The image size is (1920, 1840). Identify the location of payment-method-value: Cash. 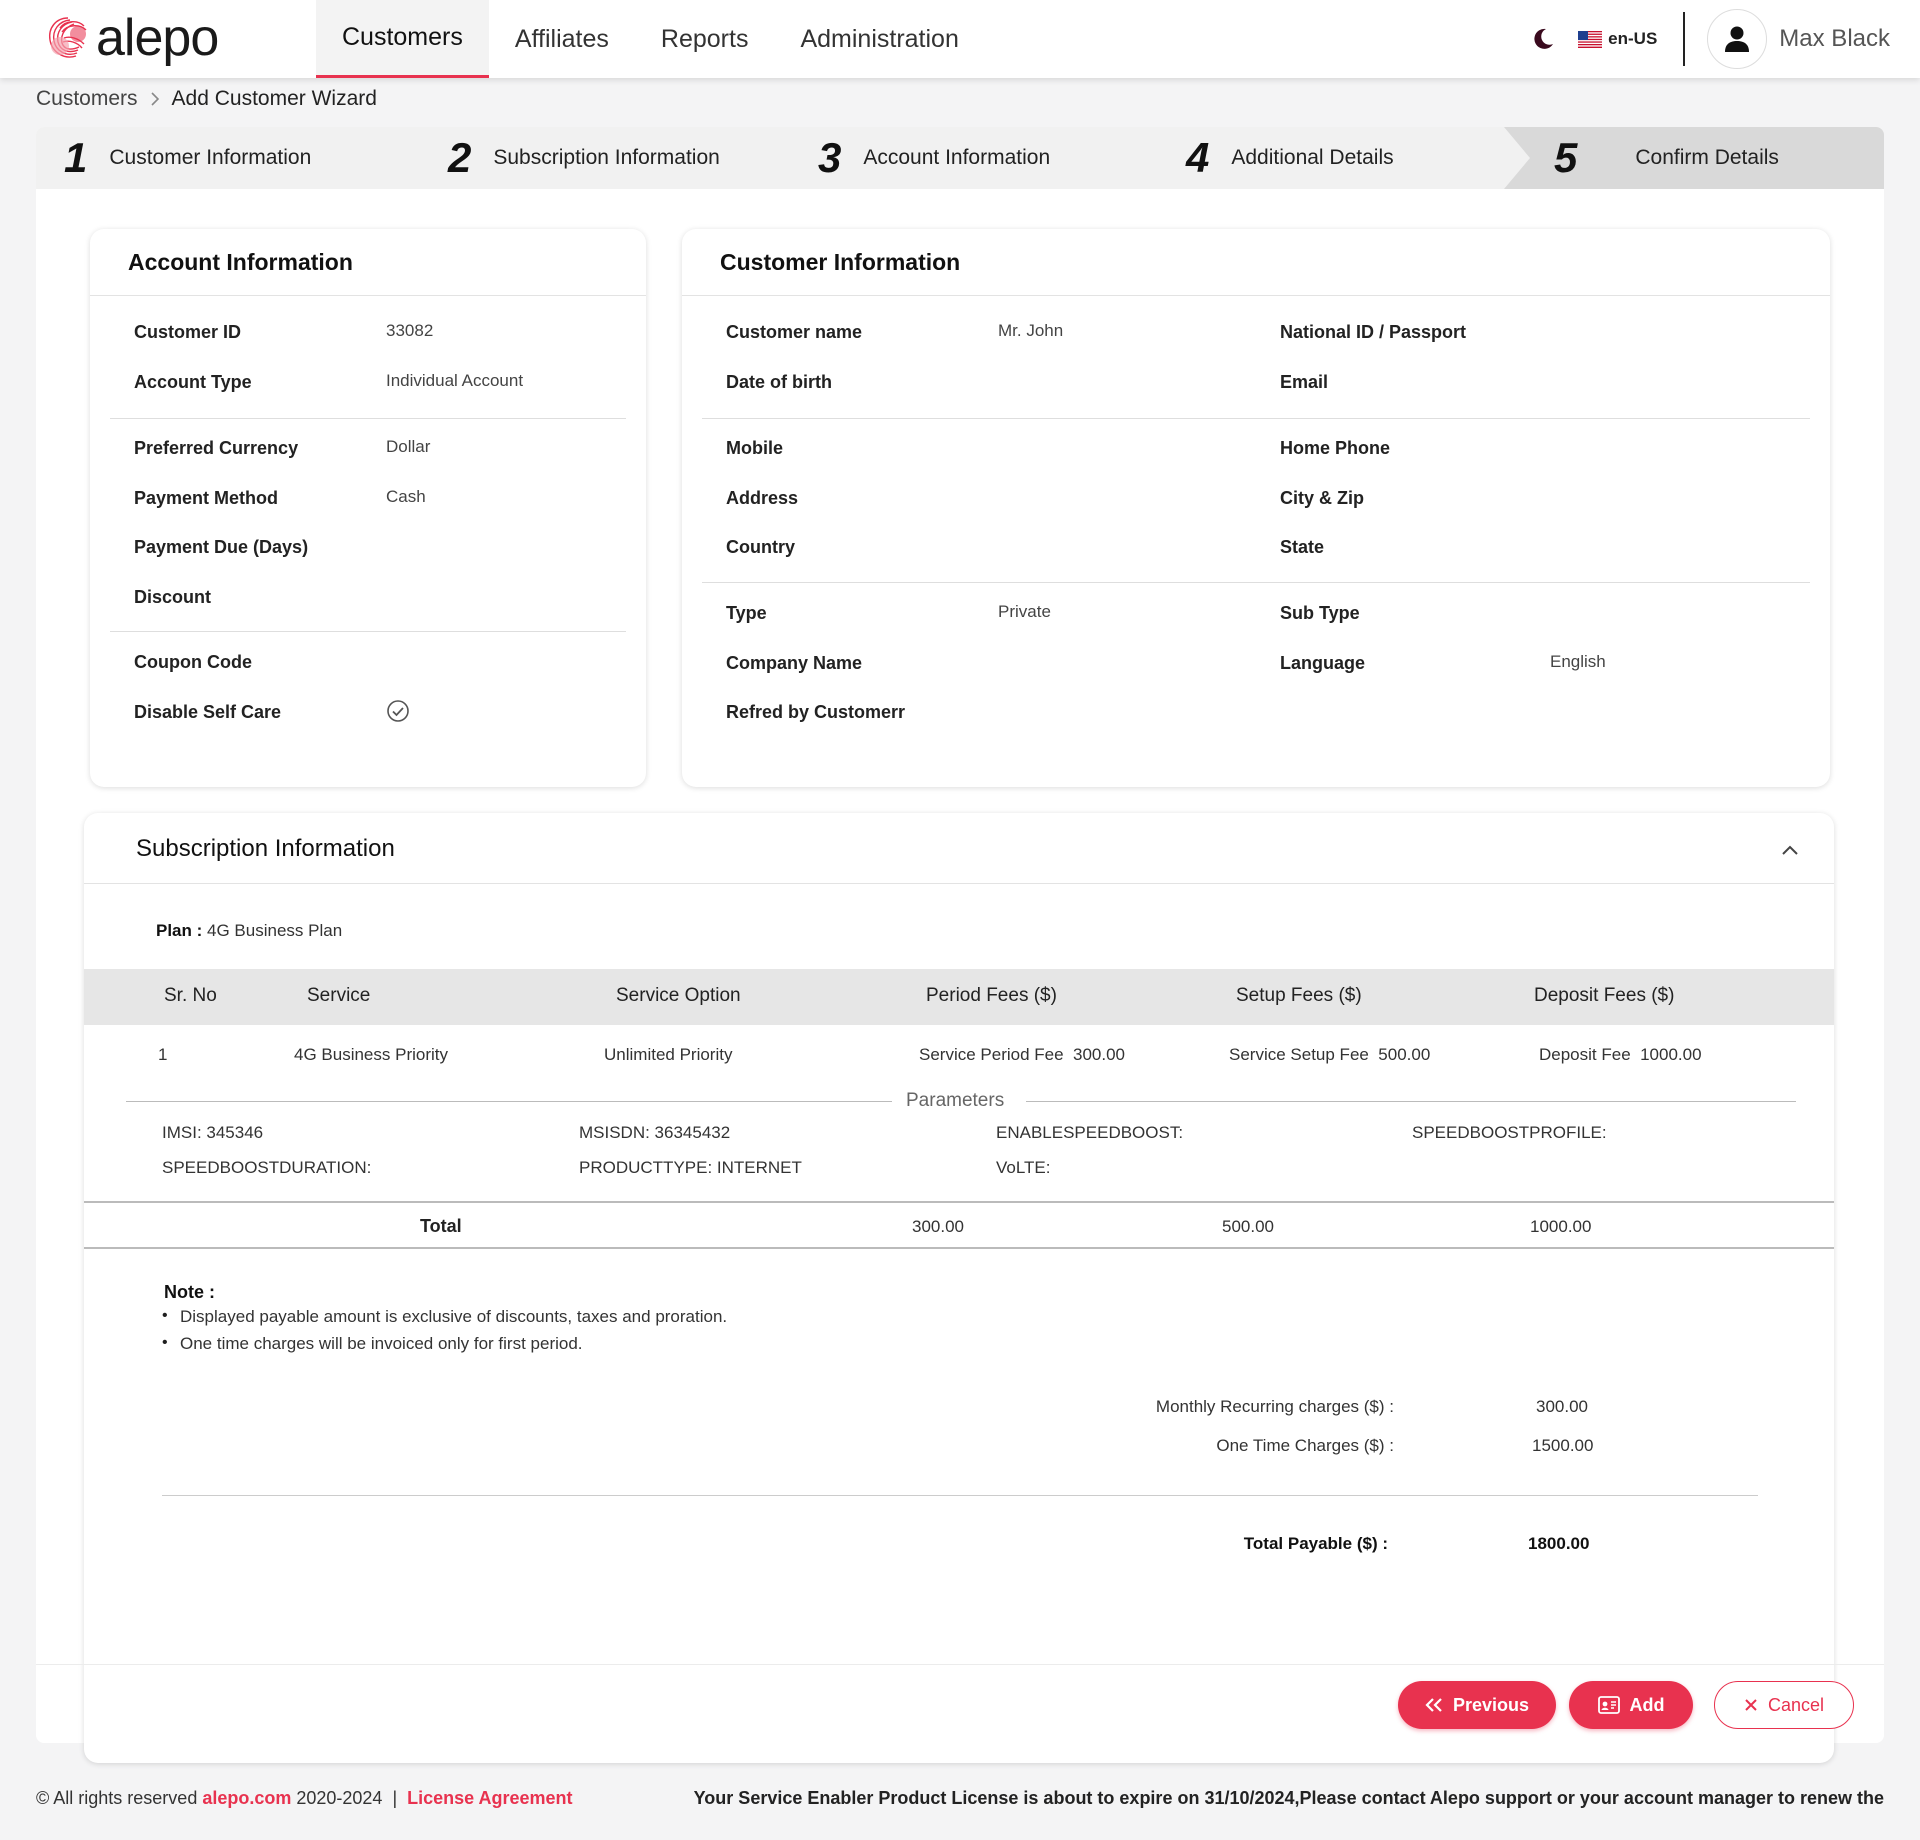
(406, 496).